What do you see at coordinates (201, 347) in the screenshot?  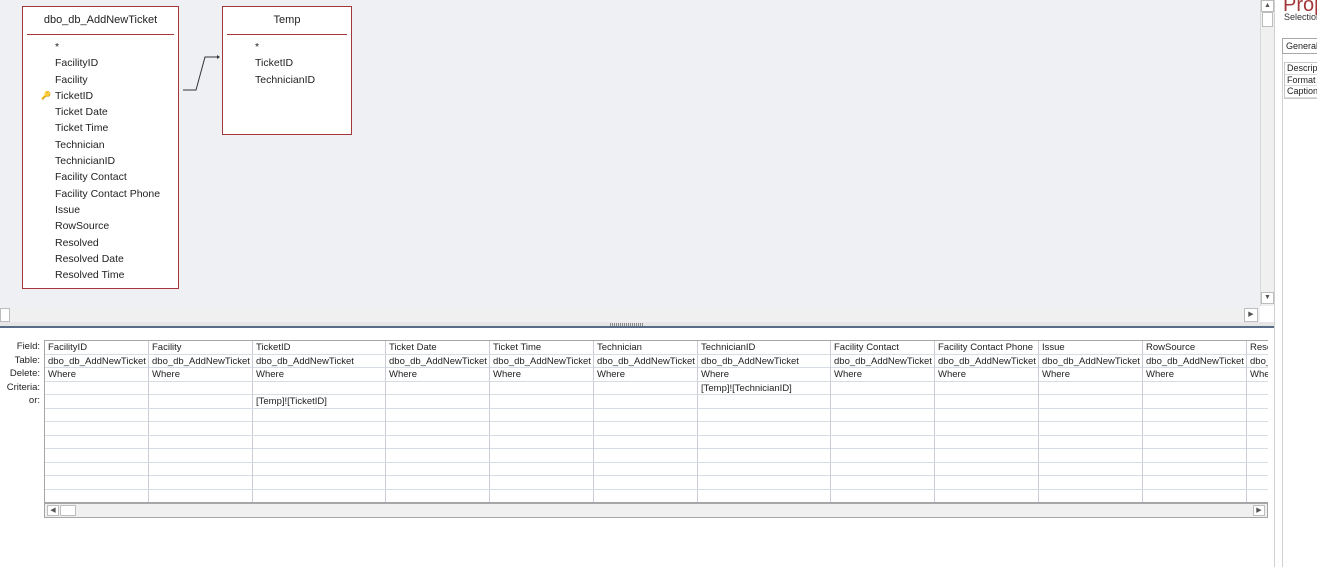 I see `grid-cell-field: Facility` at bounding box center [201, 347].